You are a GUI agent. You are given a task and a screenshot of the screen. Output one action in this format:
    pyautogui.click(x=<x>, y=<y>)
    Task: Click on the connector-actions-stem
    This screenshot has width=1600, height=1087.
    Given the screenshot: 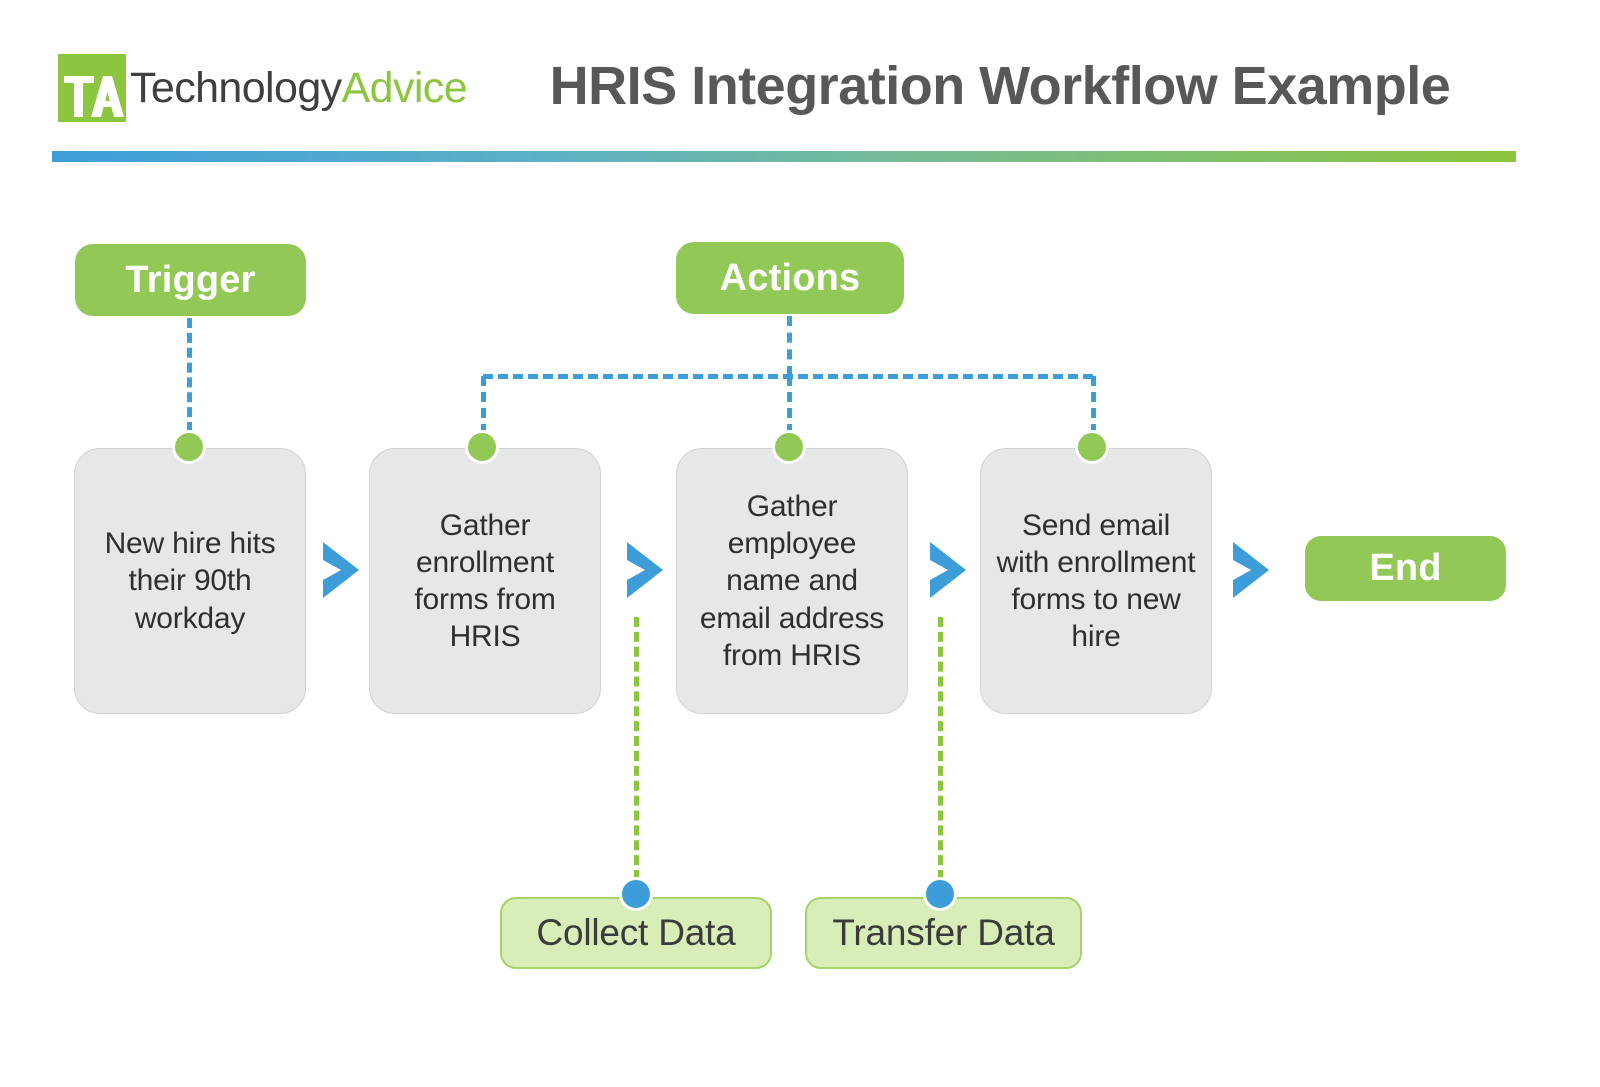 What is the action you would take?
    pyautogui.click(x=789, y=346)
    